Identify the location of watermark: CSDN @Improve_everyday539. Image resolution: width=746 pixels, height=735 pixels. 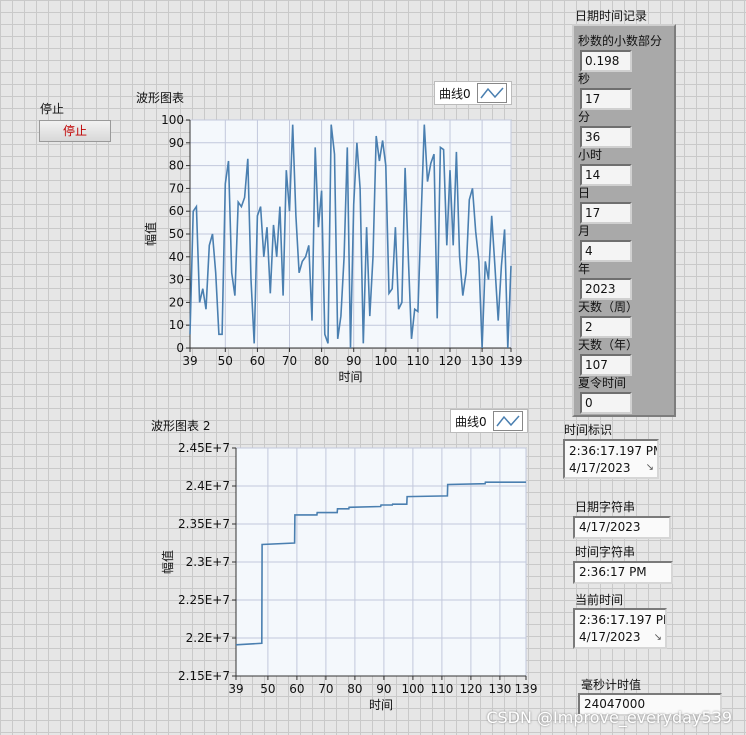
(609, 717).